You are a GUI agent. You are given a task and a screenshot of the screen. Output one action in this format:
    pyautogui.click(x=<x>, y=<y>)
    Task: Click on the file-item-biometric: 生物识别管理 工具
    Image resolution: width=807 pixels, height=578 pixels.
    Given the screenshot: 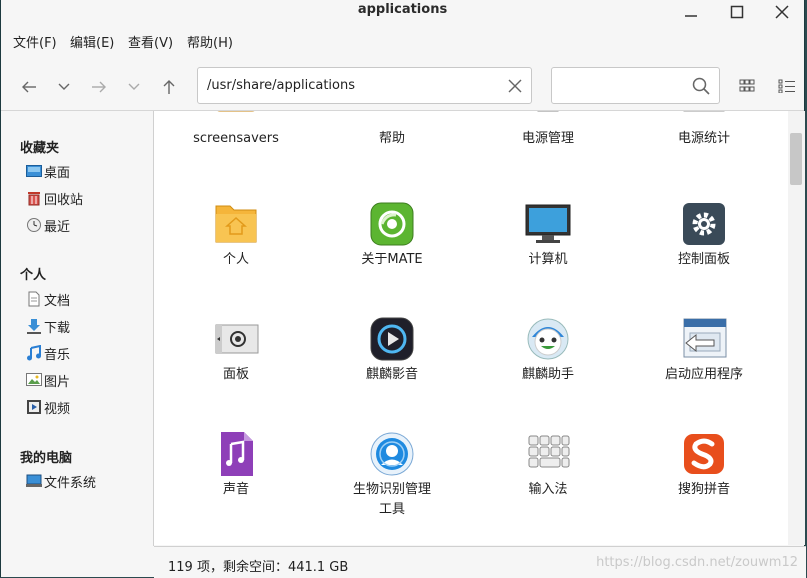 What is the action you would take?
    pyautogui.click(x=392, y=475)
    